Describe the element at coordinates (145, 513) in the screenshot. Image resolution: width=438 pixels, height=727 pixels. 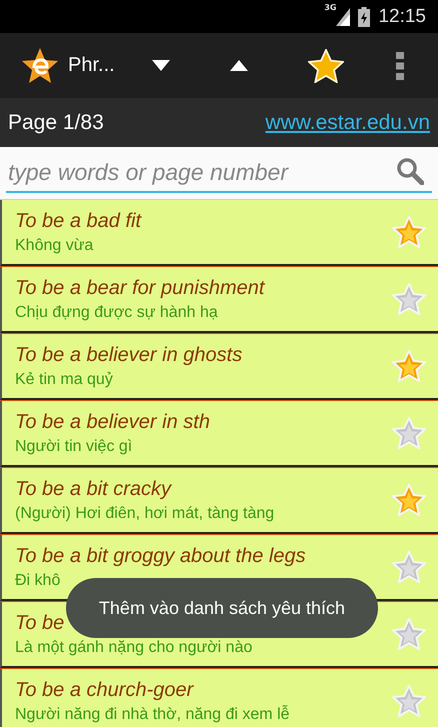
I see `meaning-text: (Người) Hơi điên, hơi mát, tàng tàng` at that location.